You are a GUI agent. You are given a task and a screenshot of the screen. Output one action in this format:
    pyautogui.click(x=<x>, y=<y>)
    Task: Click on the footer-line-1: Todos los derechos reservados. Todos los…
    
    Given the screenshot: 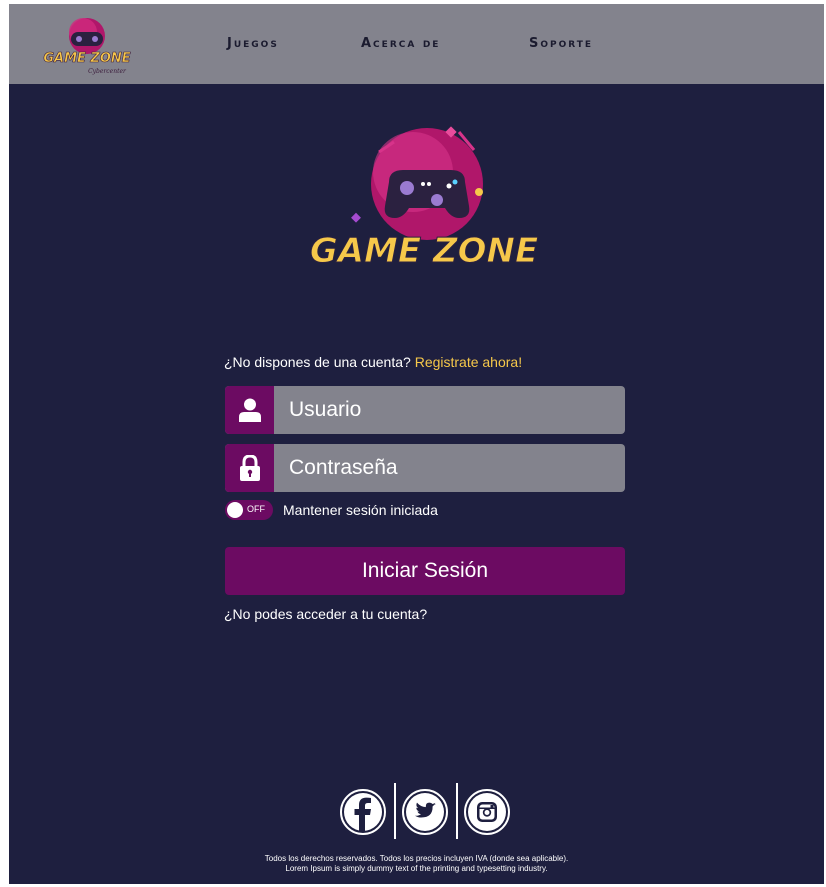 What is the action you would take?
    pyautogui.click(x=416, y=858)
    